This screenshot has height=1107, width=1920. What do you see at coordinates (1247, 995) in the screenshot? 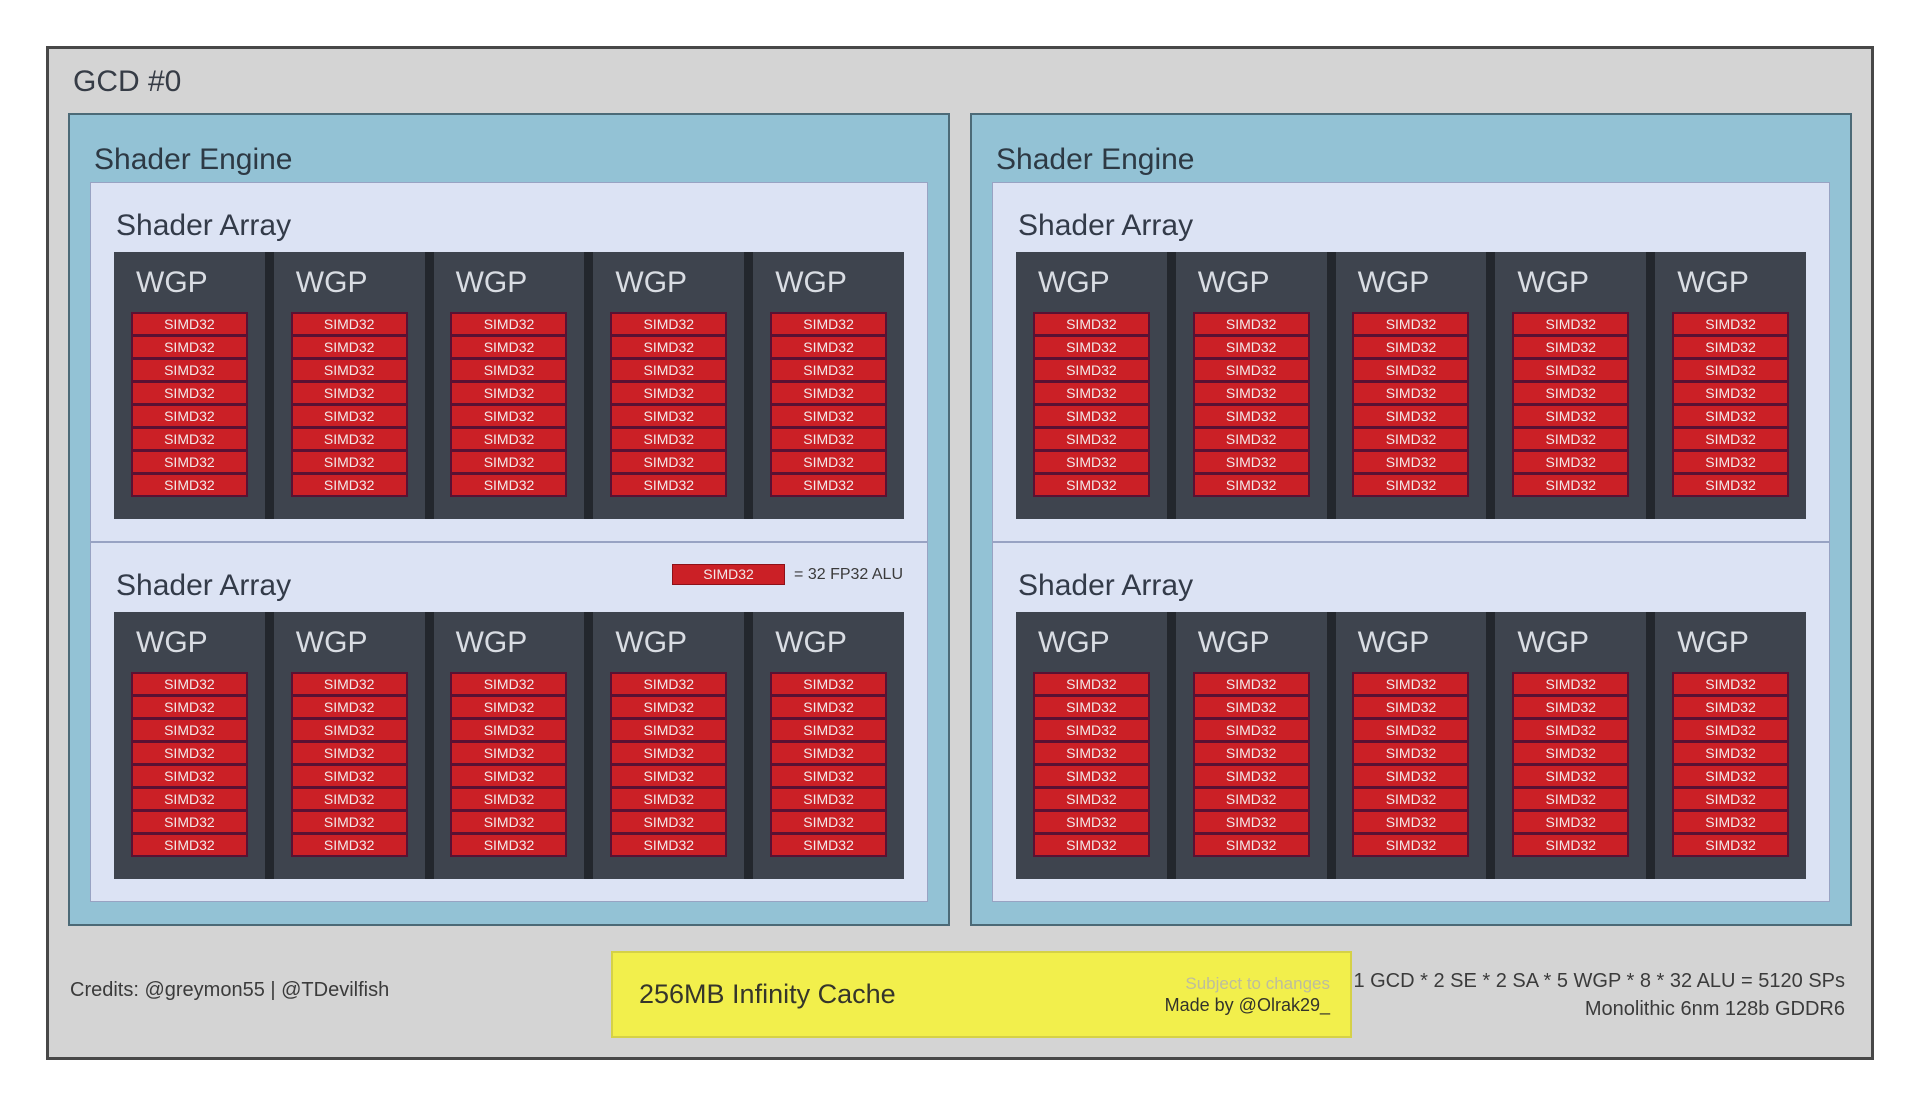
I see `cache-notes: Subject to changes Made by @Olrak29_` at bounding box center [1247, 995].